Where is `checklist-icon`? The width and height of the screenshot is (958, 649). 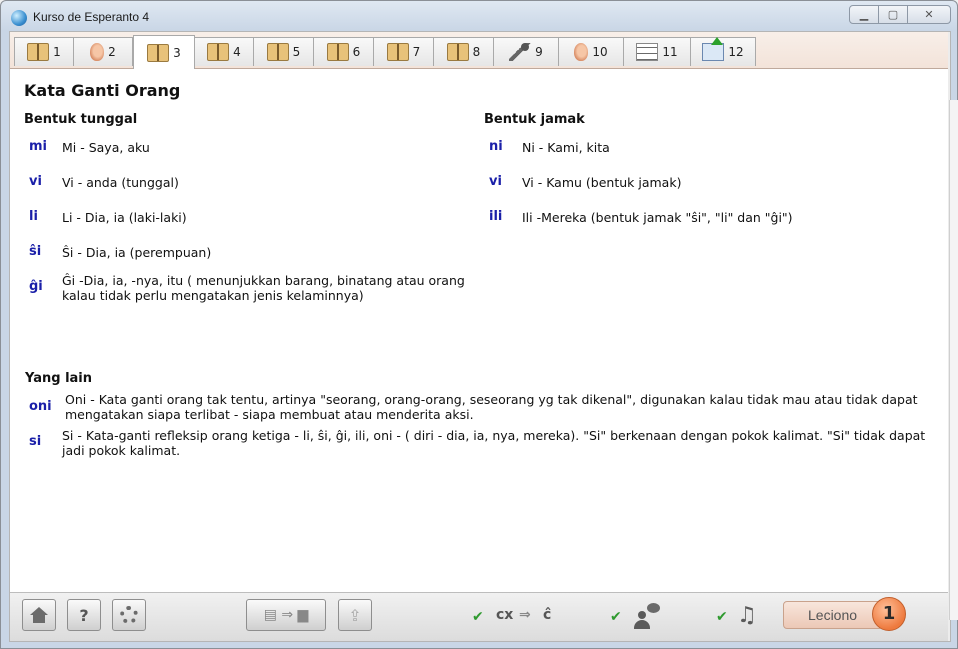
checklist-icon is located at coordinates (647, 52).